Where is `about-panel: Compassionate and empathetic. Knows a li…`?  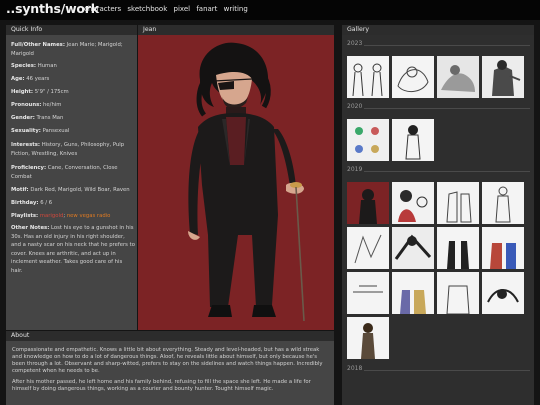
about-panel: Compassionate and empathetic. Knows a li… is located at coordinates (170, 373).